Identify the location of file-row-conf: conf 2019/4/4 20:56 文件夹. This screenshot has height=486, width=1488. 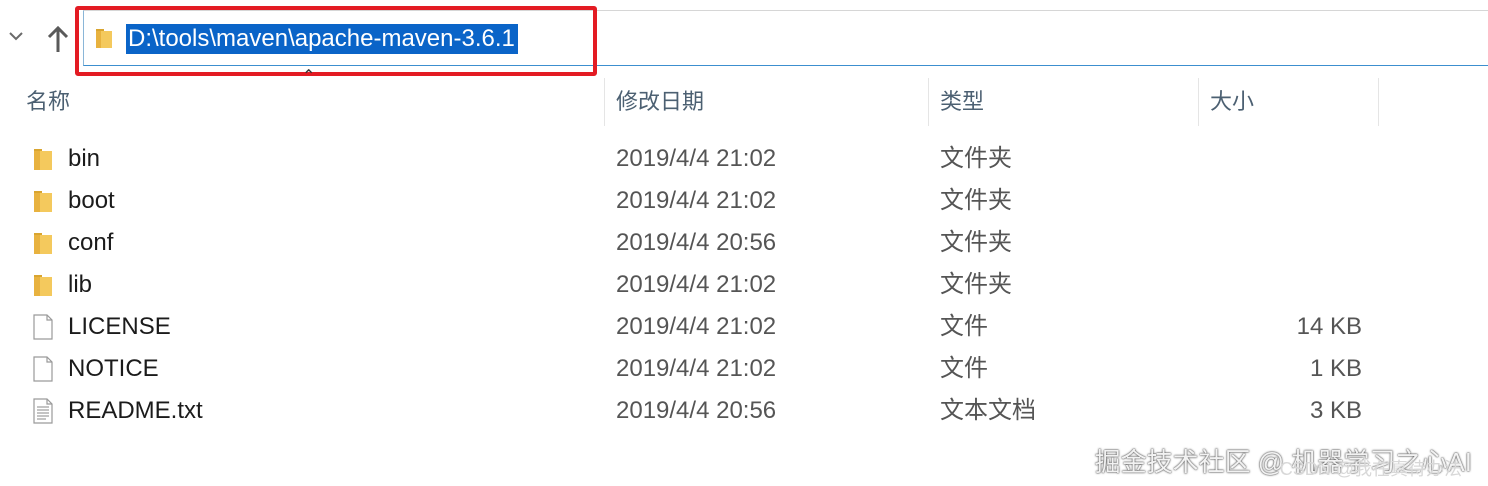
(744, 243).